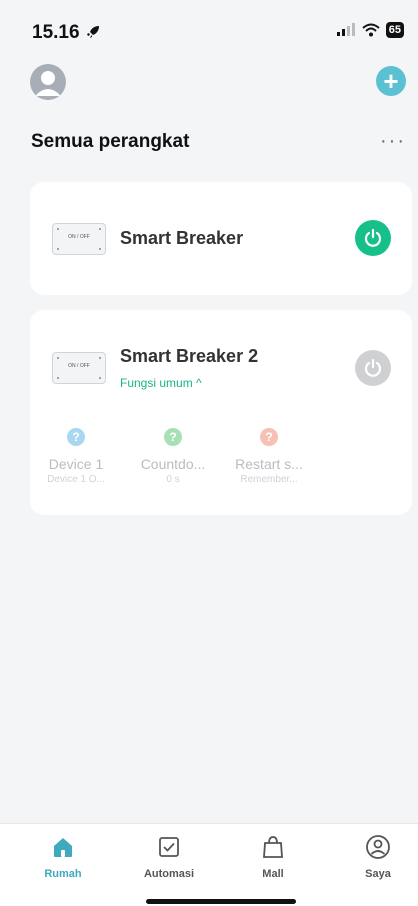 The height and width of the screenshot is (906, 418). What do you see at coordinates (63, 874) in the screenshot?
I see `tab-label: Rumah` at bounding box center [63, 874].